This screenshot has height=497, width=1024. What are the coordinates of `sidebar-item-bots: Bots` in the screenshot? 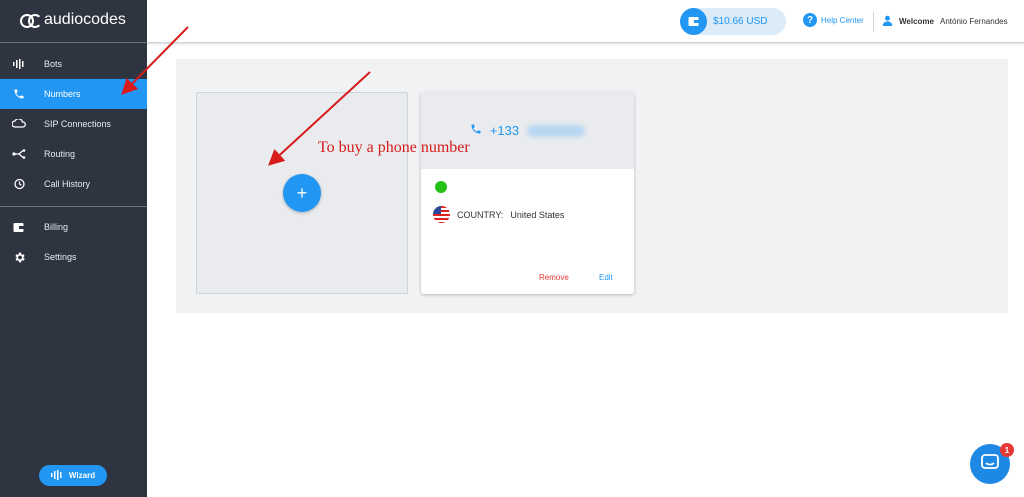 It's located at (73, 64).